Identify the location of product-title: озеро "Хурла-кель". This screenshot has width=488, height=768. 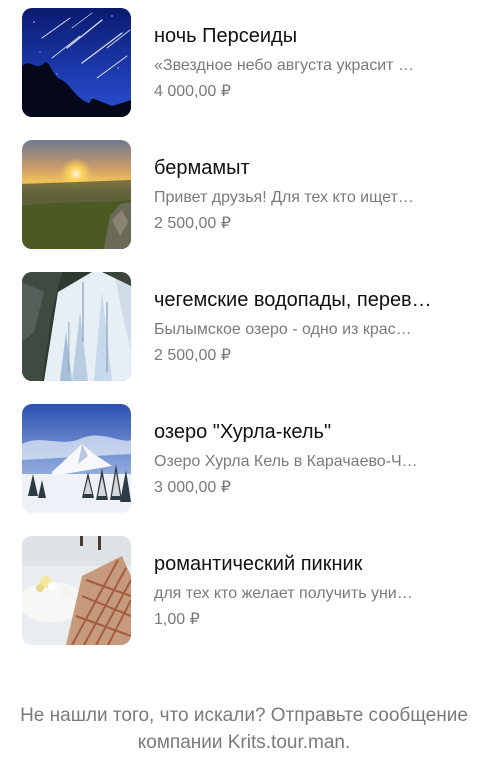
(310, 432).